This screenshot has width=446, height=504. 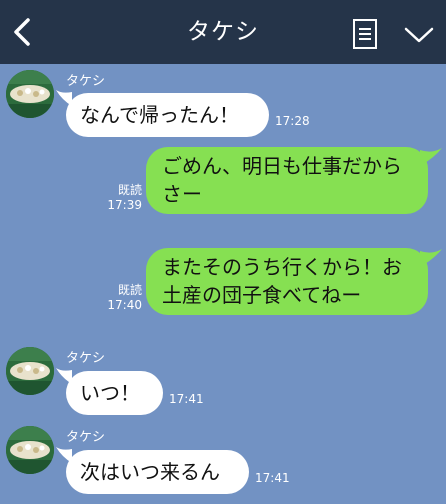 I want to click on read-receipt: 既読 17:40, so click(x=123, y=298).